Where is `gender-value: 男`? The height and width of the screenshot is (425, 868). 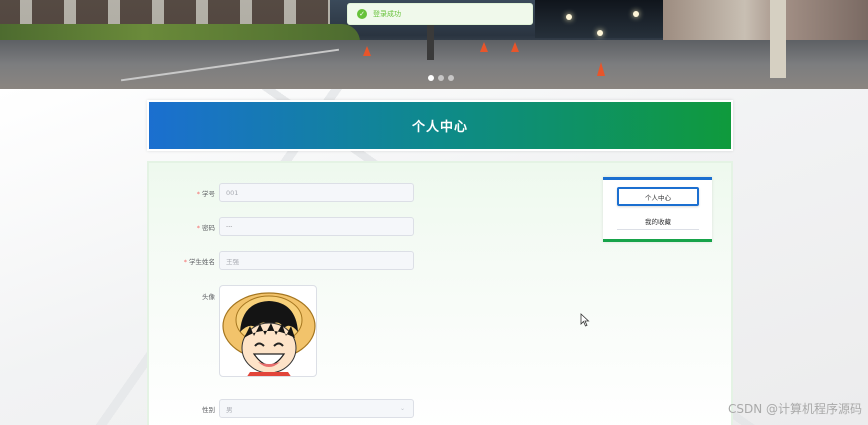 gender-value: 男 is located at coordinates (229, 409).